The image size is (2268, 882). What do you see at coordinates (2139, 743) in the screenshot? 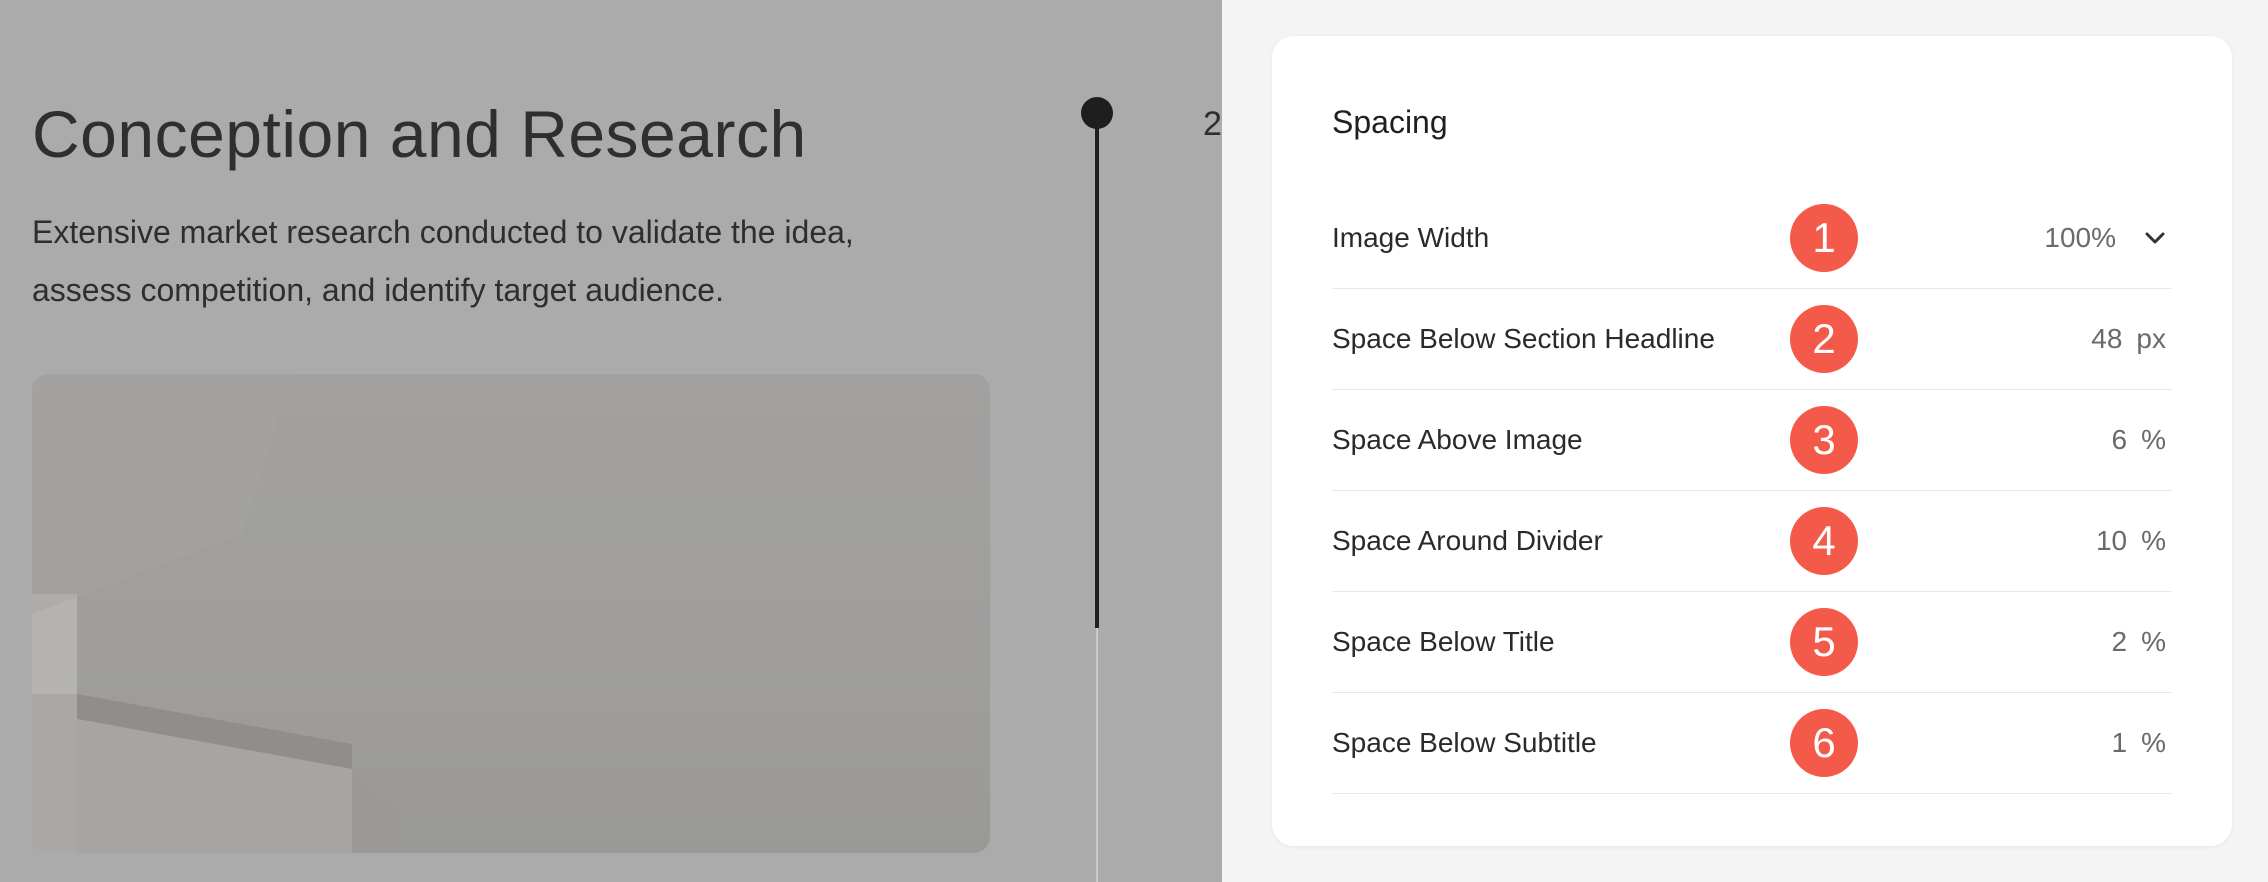
I see `value-input: 1 %` at bounding box center [2139, 743].